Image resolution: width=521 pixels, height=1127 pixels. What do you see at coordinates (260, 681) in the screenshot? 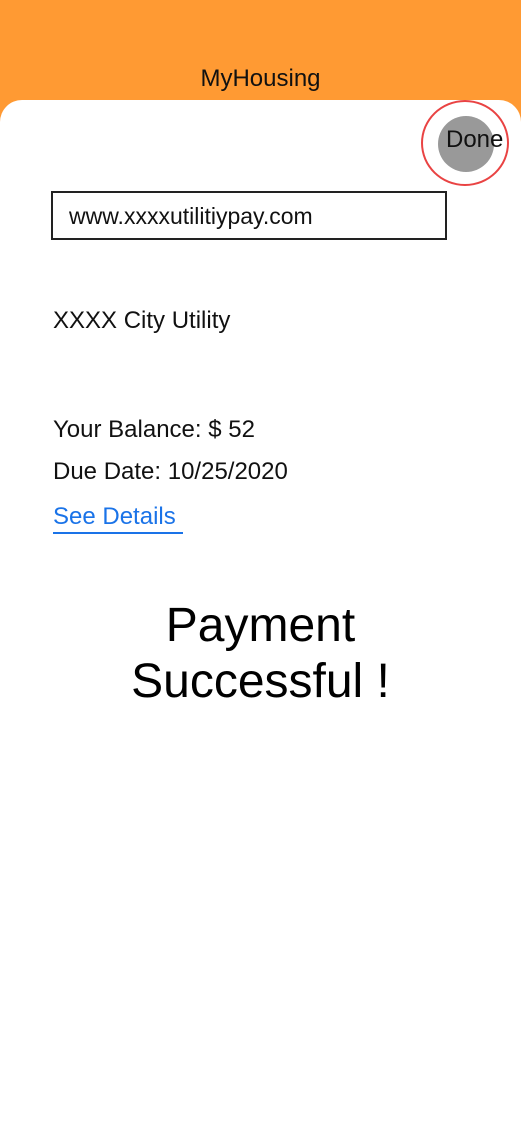
I see `success-line-2: Successful !` at bounding box center [260, 681].